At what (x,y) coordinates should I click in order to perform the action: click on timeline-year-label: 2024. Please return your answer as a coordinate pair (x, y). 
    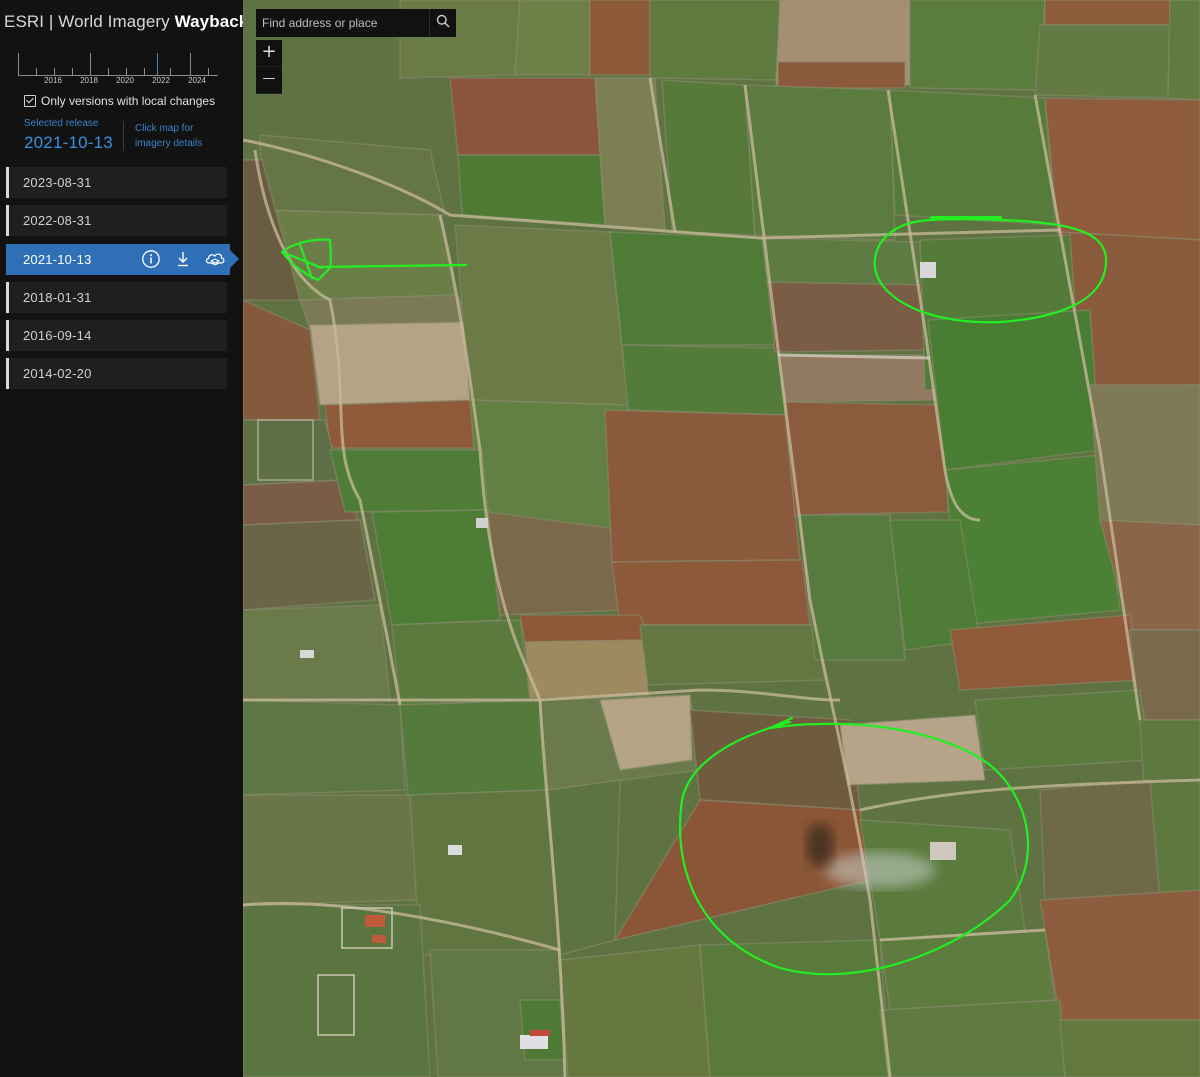
    Looking at the image, I should click on (197, 80).